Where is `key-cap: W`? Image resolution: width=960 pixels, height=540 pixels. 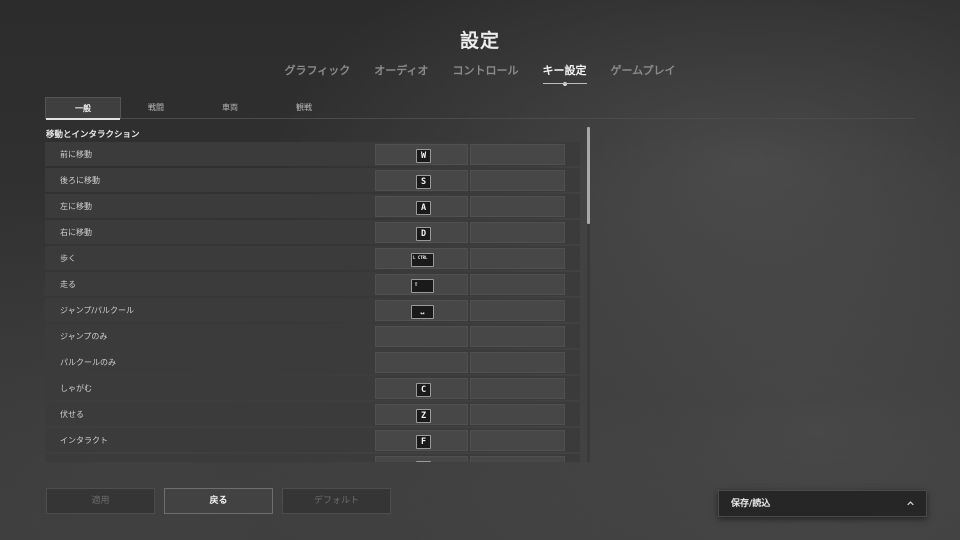
key-cap: W is located at coordinates (423, 156).